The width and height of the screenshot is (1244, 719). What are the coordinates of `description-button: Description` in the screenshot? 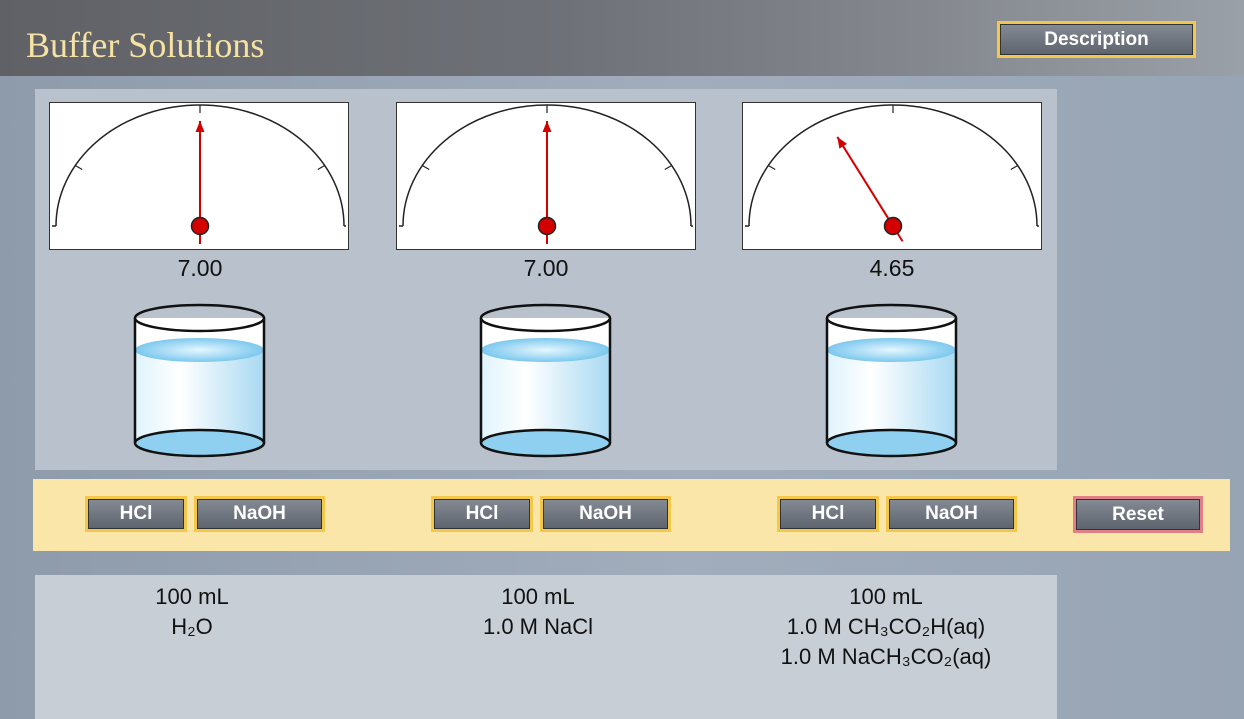 It's located at (1096, 39).